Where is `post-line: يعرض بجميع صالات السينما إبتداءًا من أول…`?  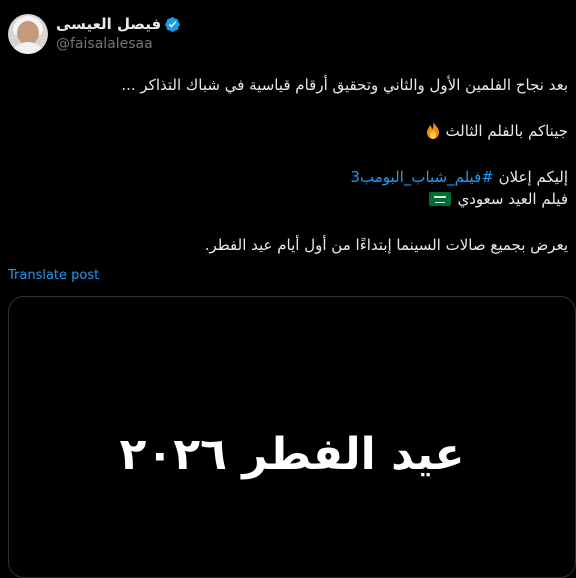 post-line: يعرض بجميع صالات السينما إبتداءًا من أول… is located at coordinates (288, 245).